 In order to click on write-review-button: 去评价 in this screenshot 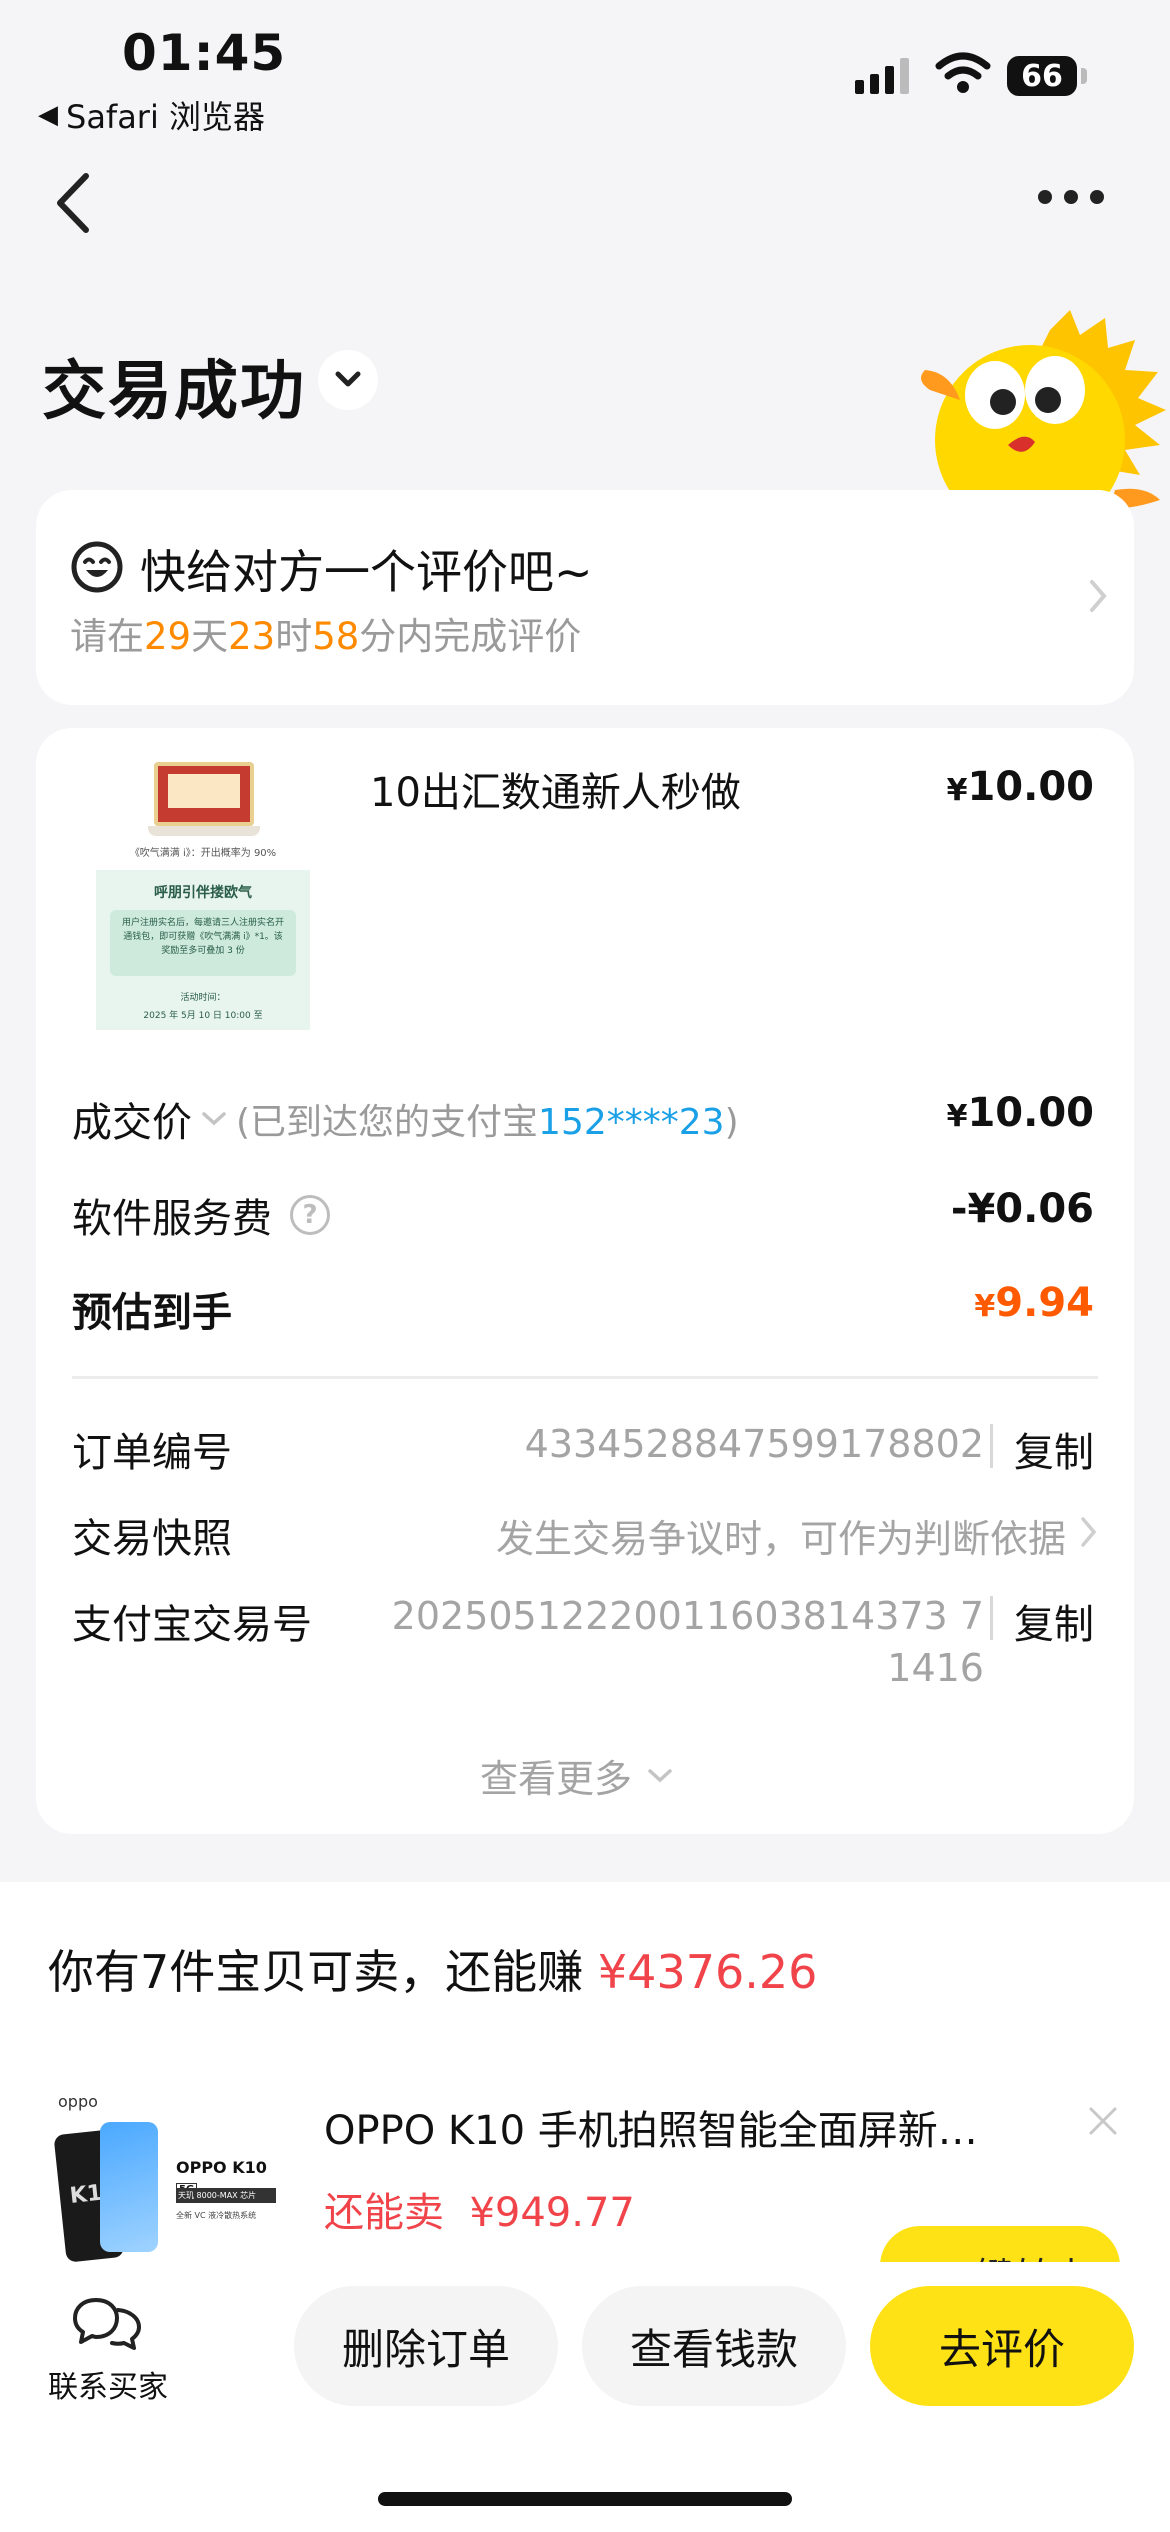, I will do `click(1002, 2346)`.